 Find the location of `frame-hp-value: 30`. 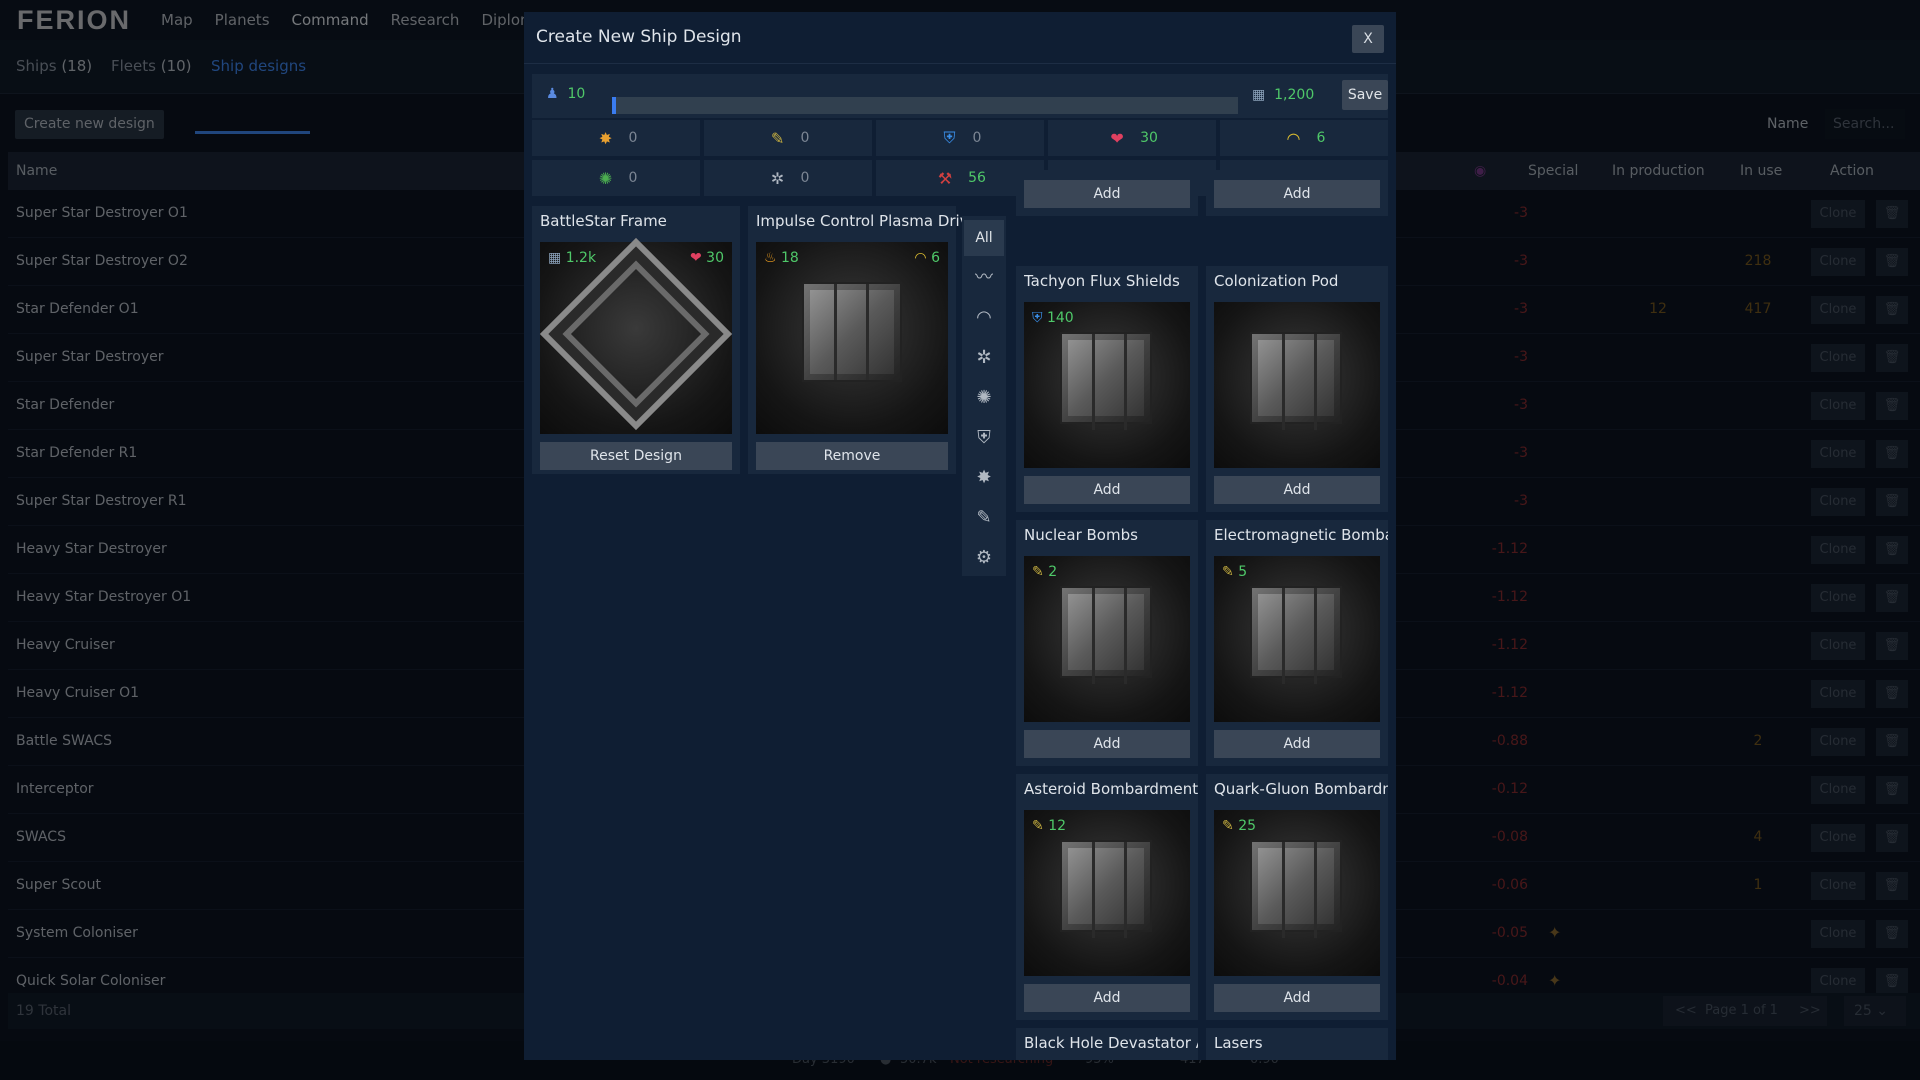

frame-hp-value: 30 is located at coordinates (715, 258).